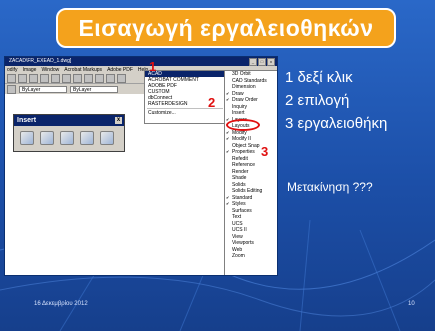  Describe the element at coordinates (253, 62) in the screenshot. I see `minimize-button: _` at that location.